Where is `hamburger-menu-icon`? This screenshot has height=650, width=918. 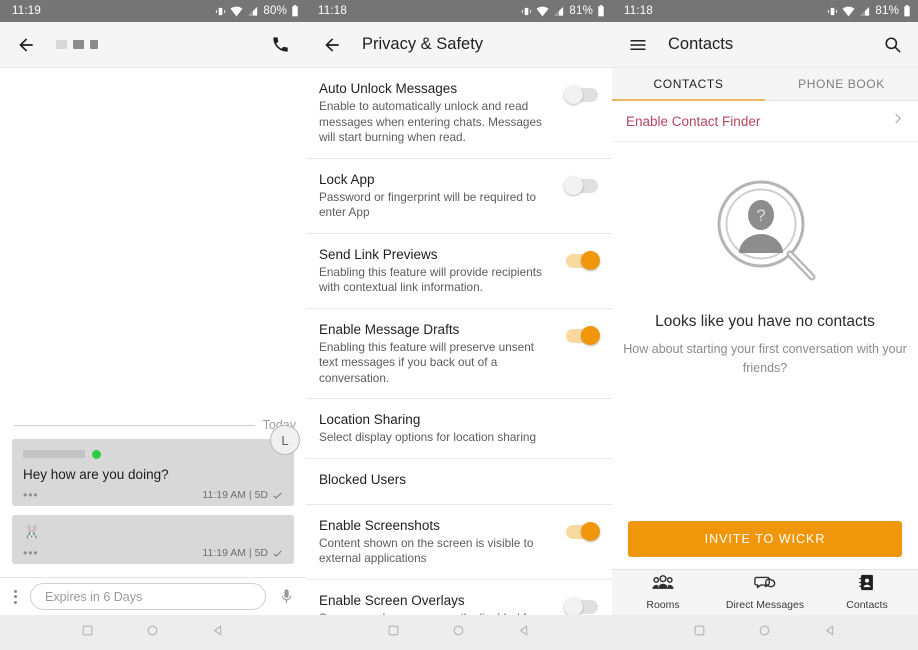
hamburger-menu-icon is located at coordinates (638, 45).